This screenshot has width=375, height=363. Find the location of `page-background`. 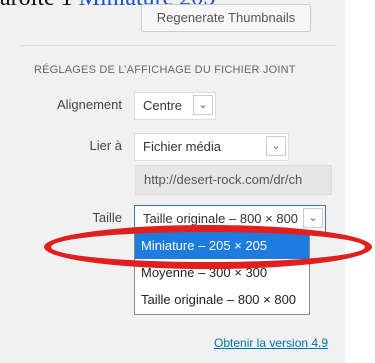

page-background is located at coordinates (360, 181).